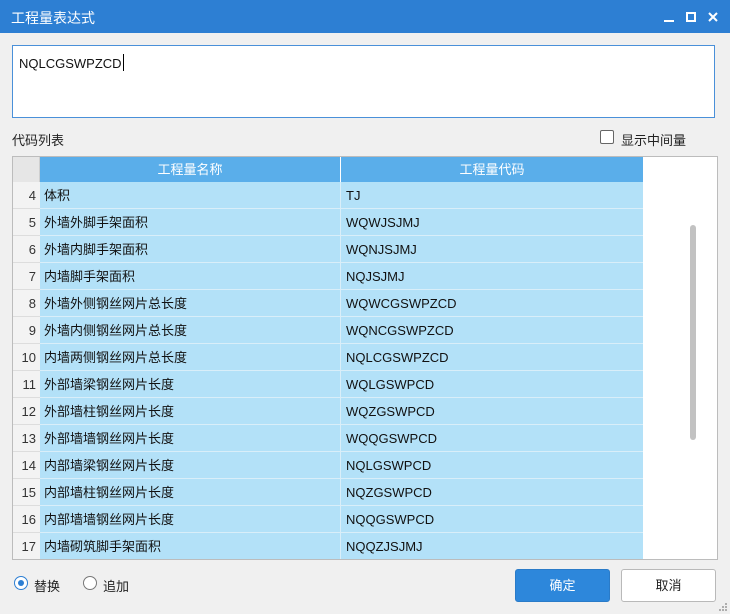 This screenshot has height=614, width=730. Describe the element at coordinates (26, 330) in the screenshot. I see `row-number: 9` at that location.